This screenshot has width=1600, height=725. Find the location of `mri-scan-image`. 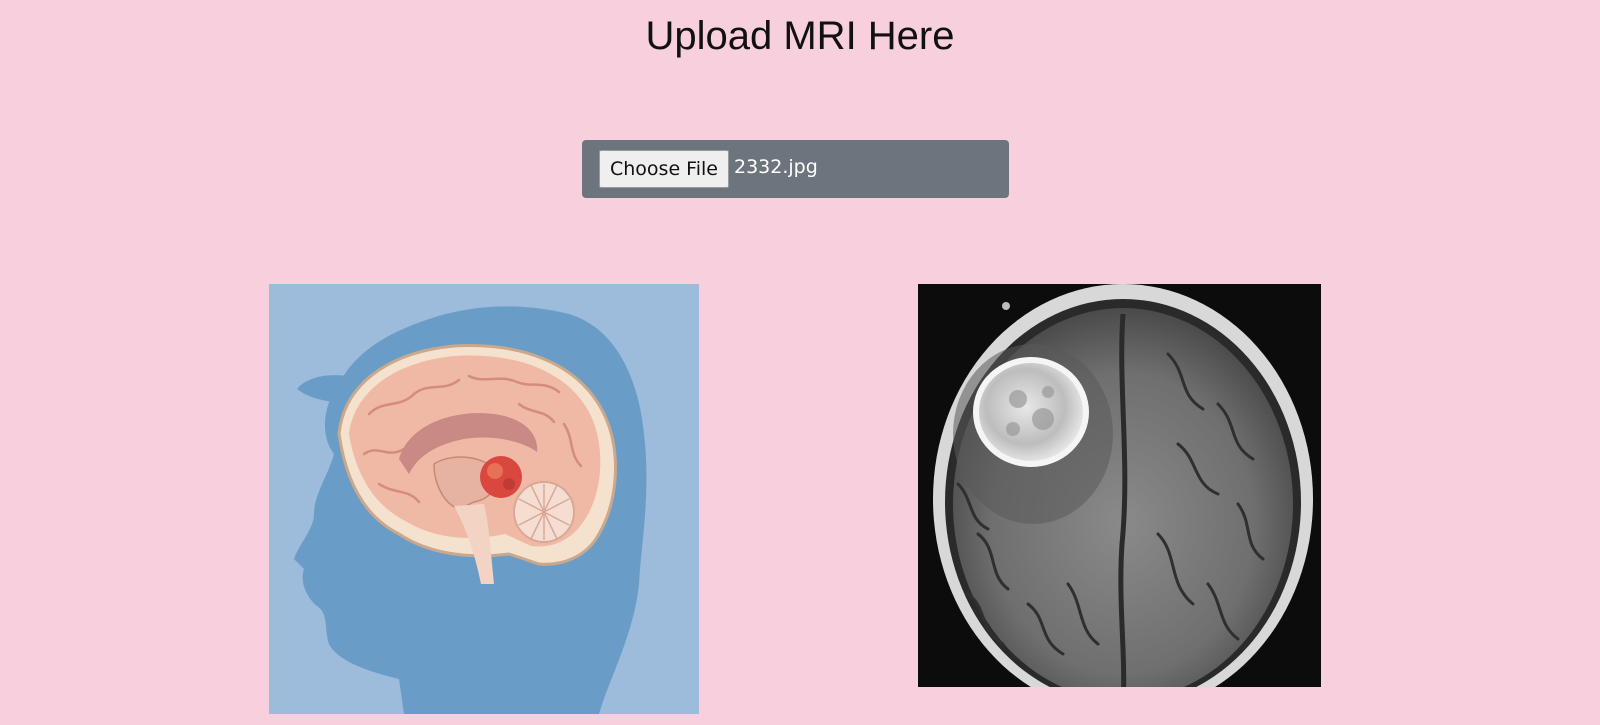

mri-scan-image is located at coordinates (1119, 485).